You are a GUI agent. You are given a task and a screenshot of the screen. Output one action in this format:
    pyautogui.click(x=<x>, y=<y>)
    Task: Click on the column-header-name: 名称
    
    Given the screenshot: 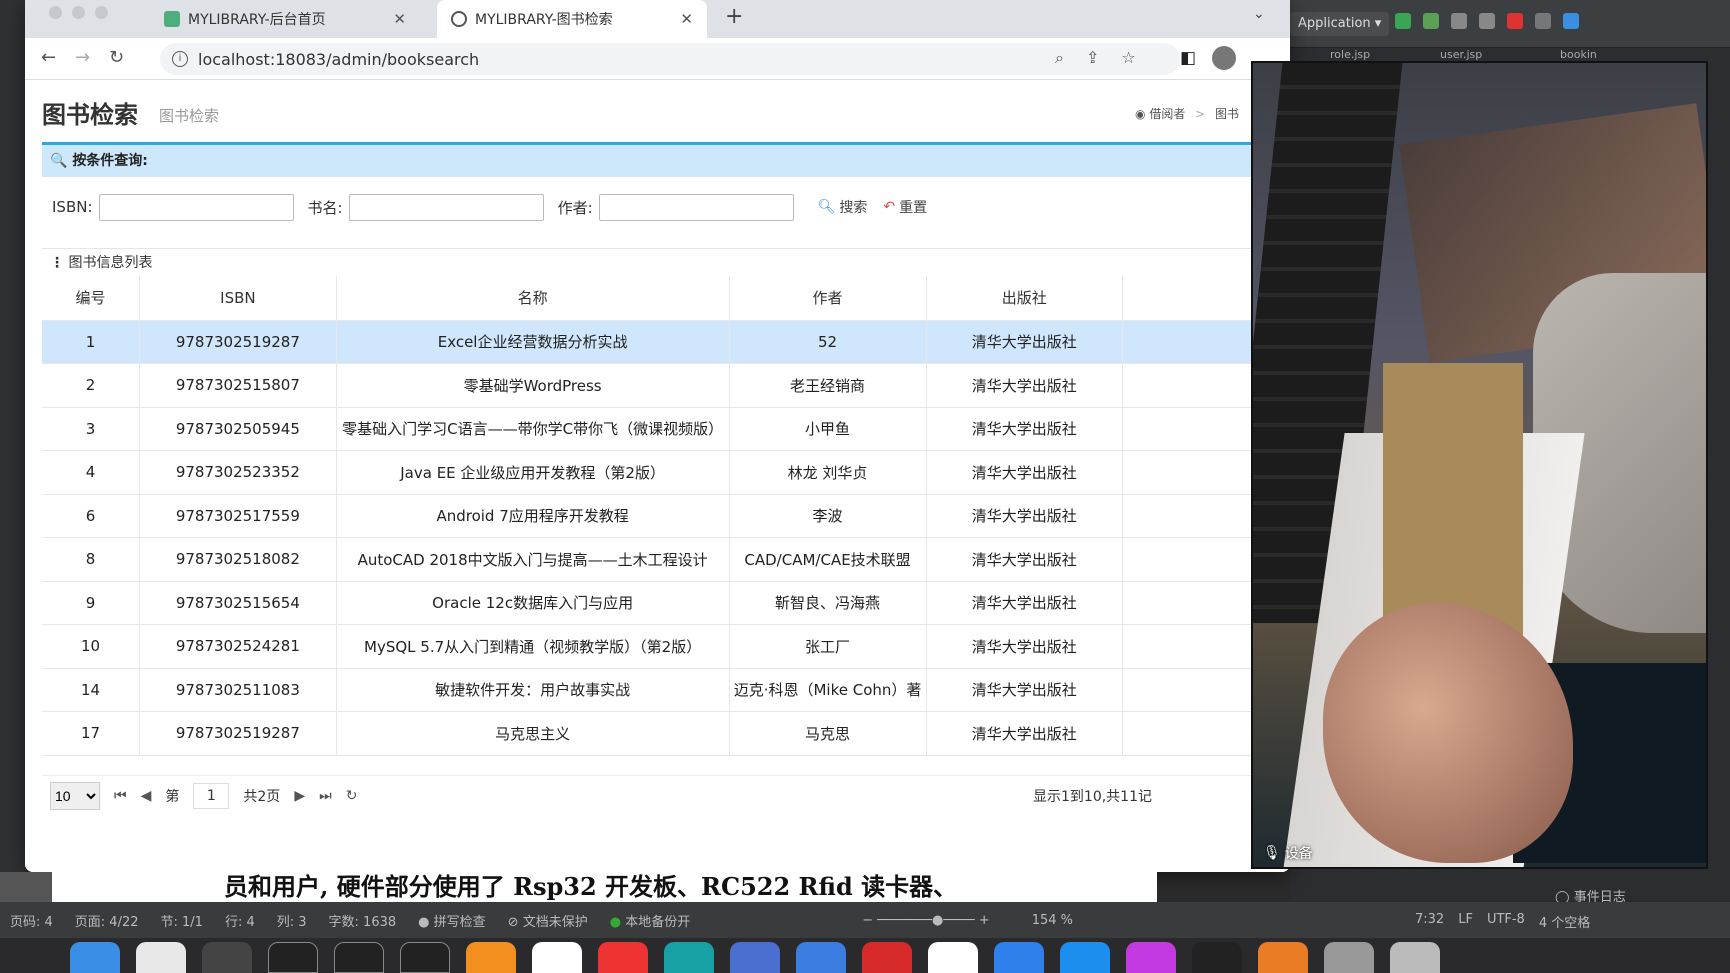 What is the action you would take?
    pyautogui.click(x=533, y=298)
    